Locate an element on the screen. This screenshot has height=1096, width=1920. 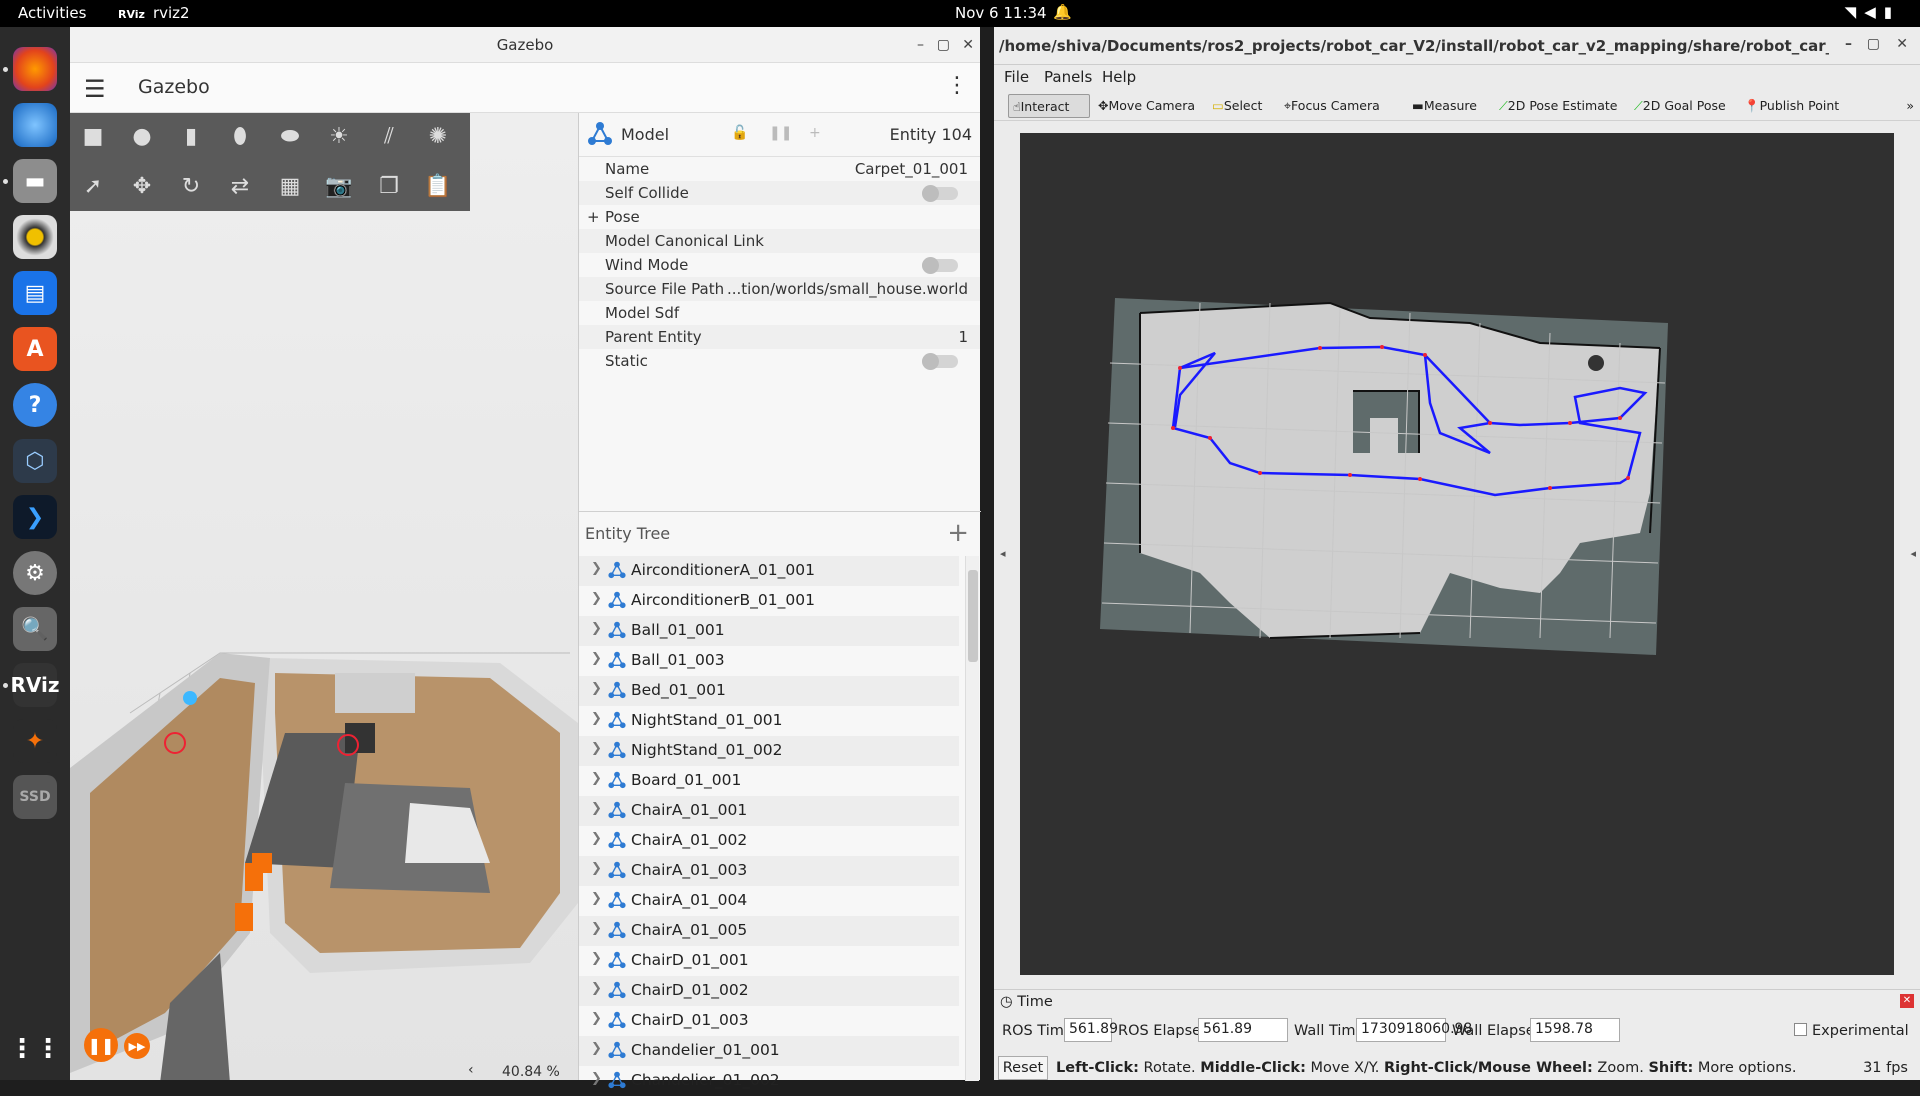
wind-mode-toggle is located at coordinates (940, 265).